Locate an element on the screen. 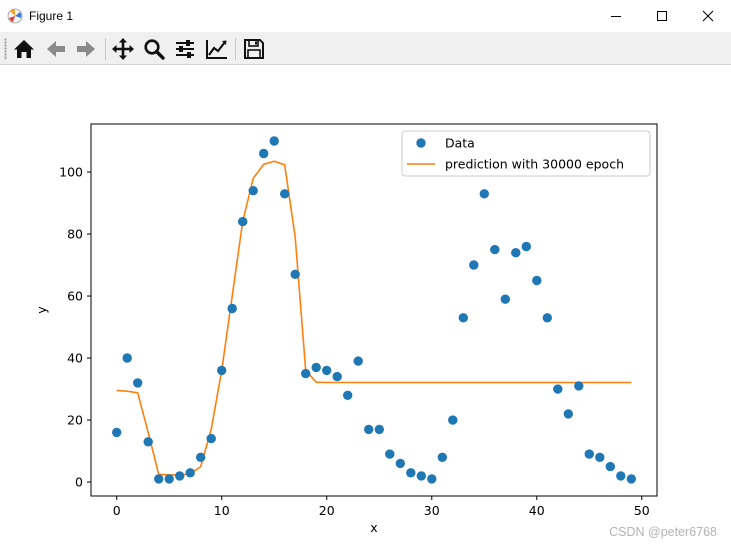 This screenshot has width=731, height=552. close-icon is located at coordinates (708, 16).